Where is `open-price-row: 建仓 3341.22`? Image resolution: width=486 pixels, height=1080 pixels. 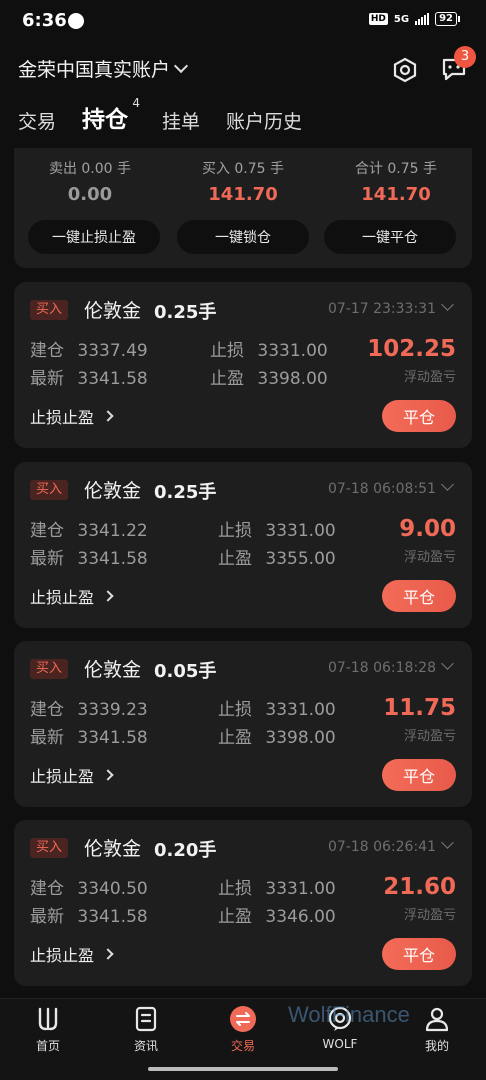
open-price-row: 建仓 3341.22 is located at coordinates (89, 528).